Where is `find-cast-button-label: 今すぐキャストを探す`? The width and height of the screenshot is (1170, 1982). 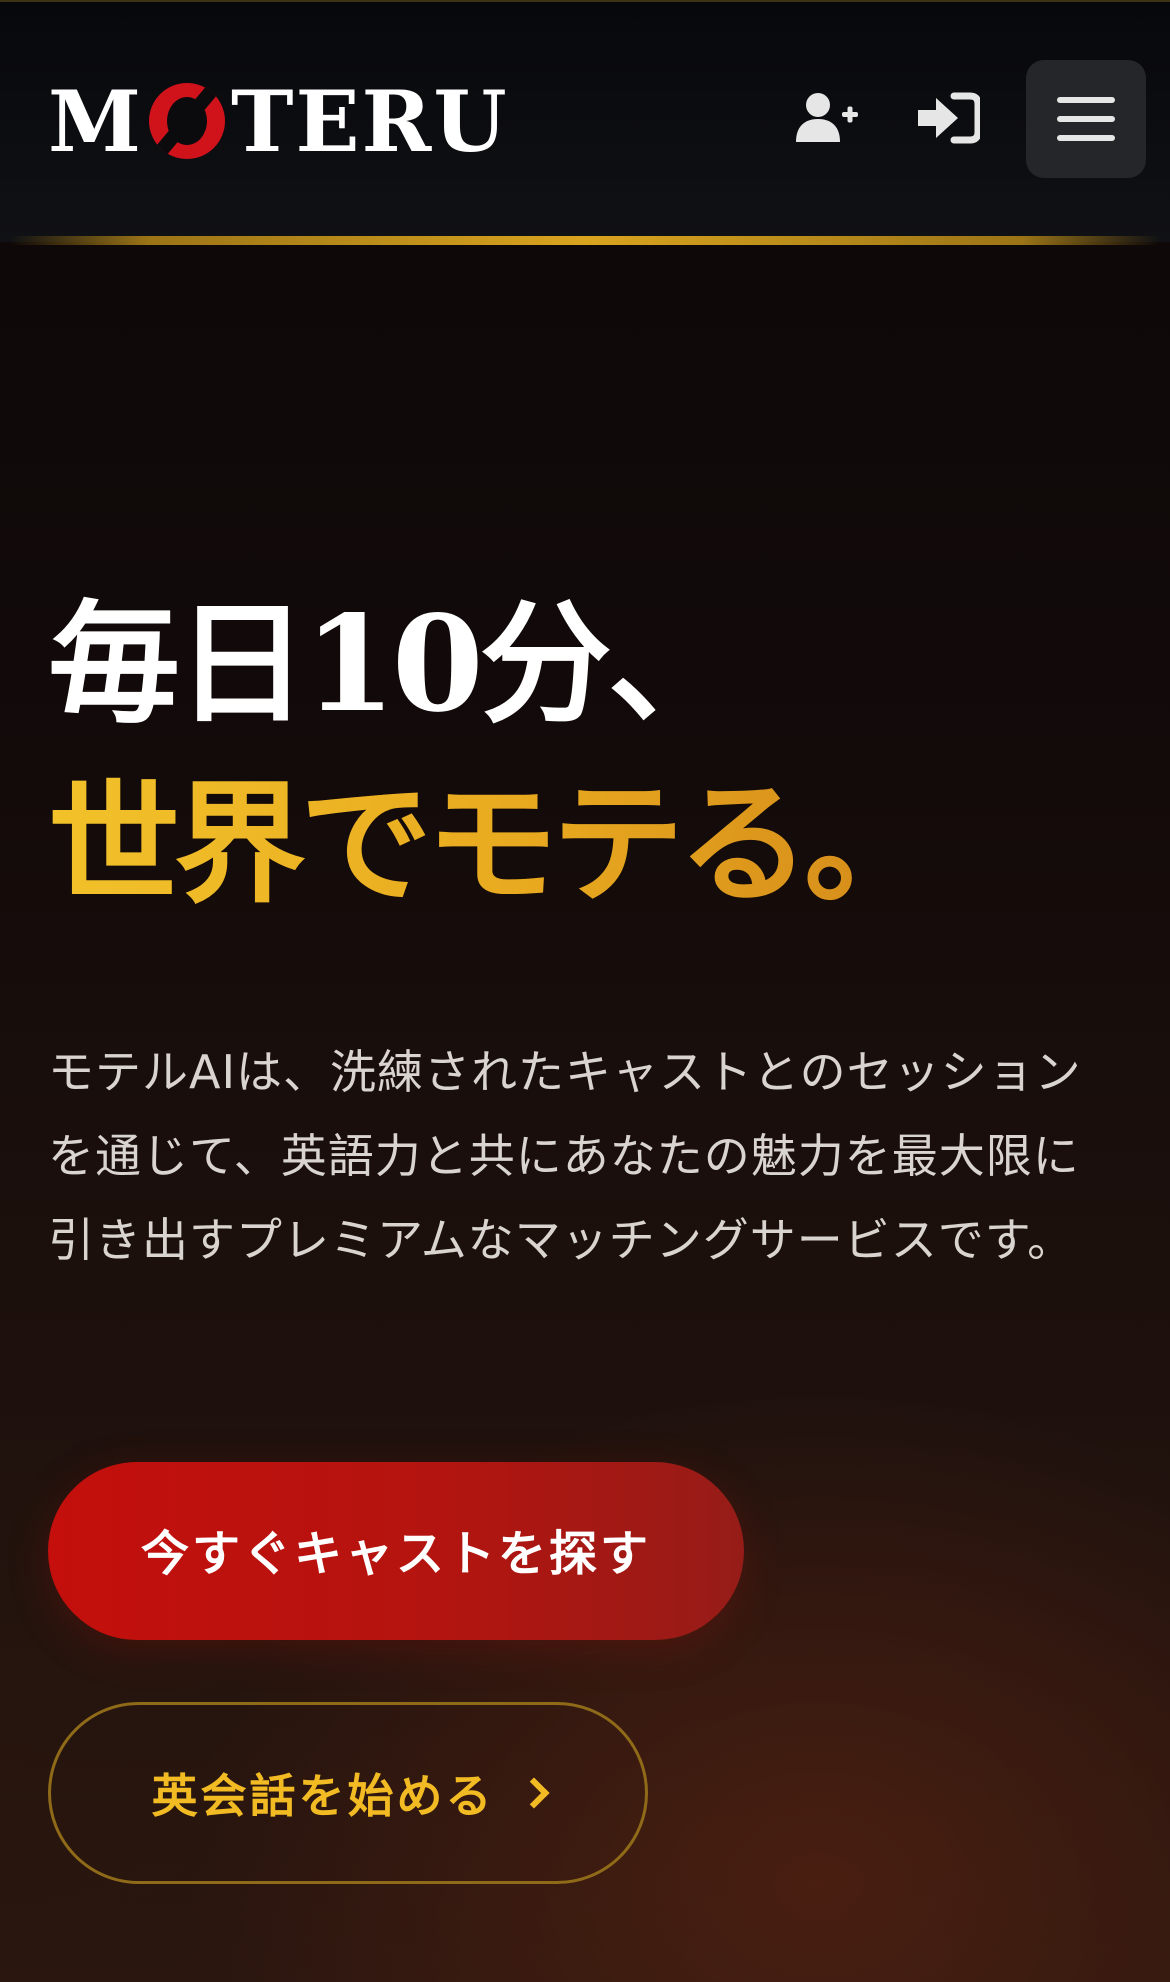 find-cast-button-label: 今すぐキャストを探す is located at coordinates (395, 1554).